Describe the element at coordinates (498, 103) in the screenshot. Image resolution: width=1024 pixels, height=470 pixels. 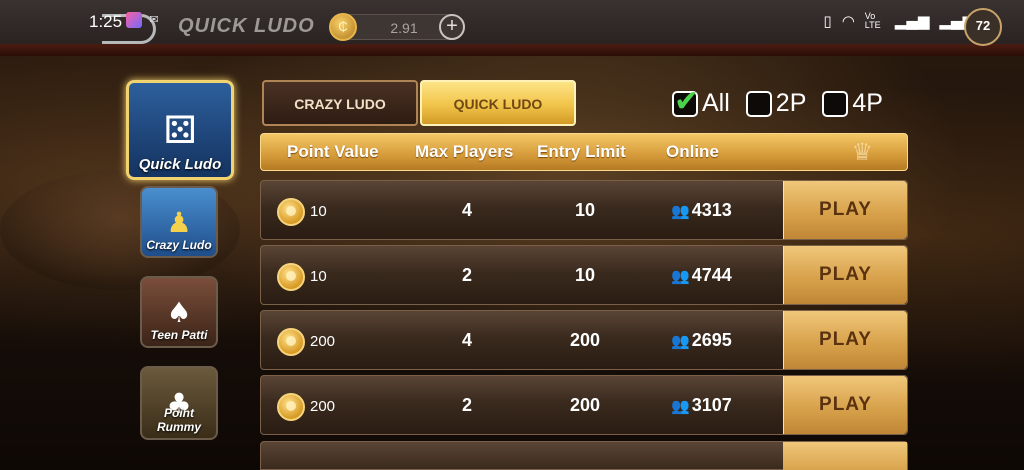
I see `tab-quick-ludo: QUICK LUDO` at that location.